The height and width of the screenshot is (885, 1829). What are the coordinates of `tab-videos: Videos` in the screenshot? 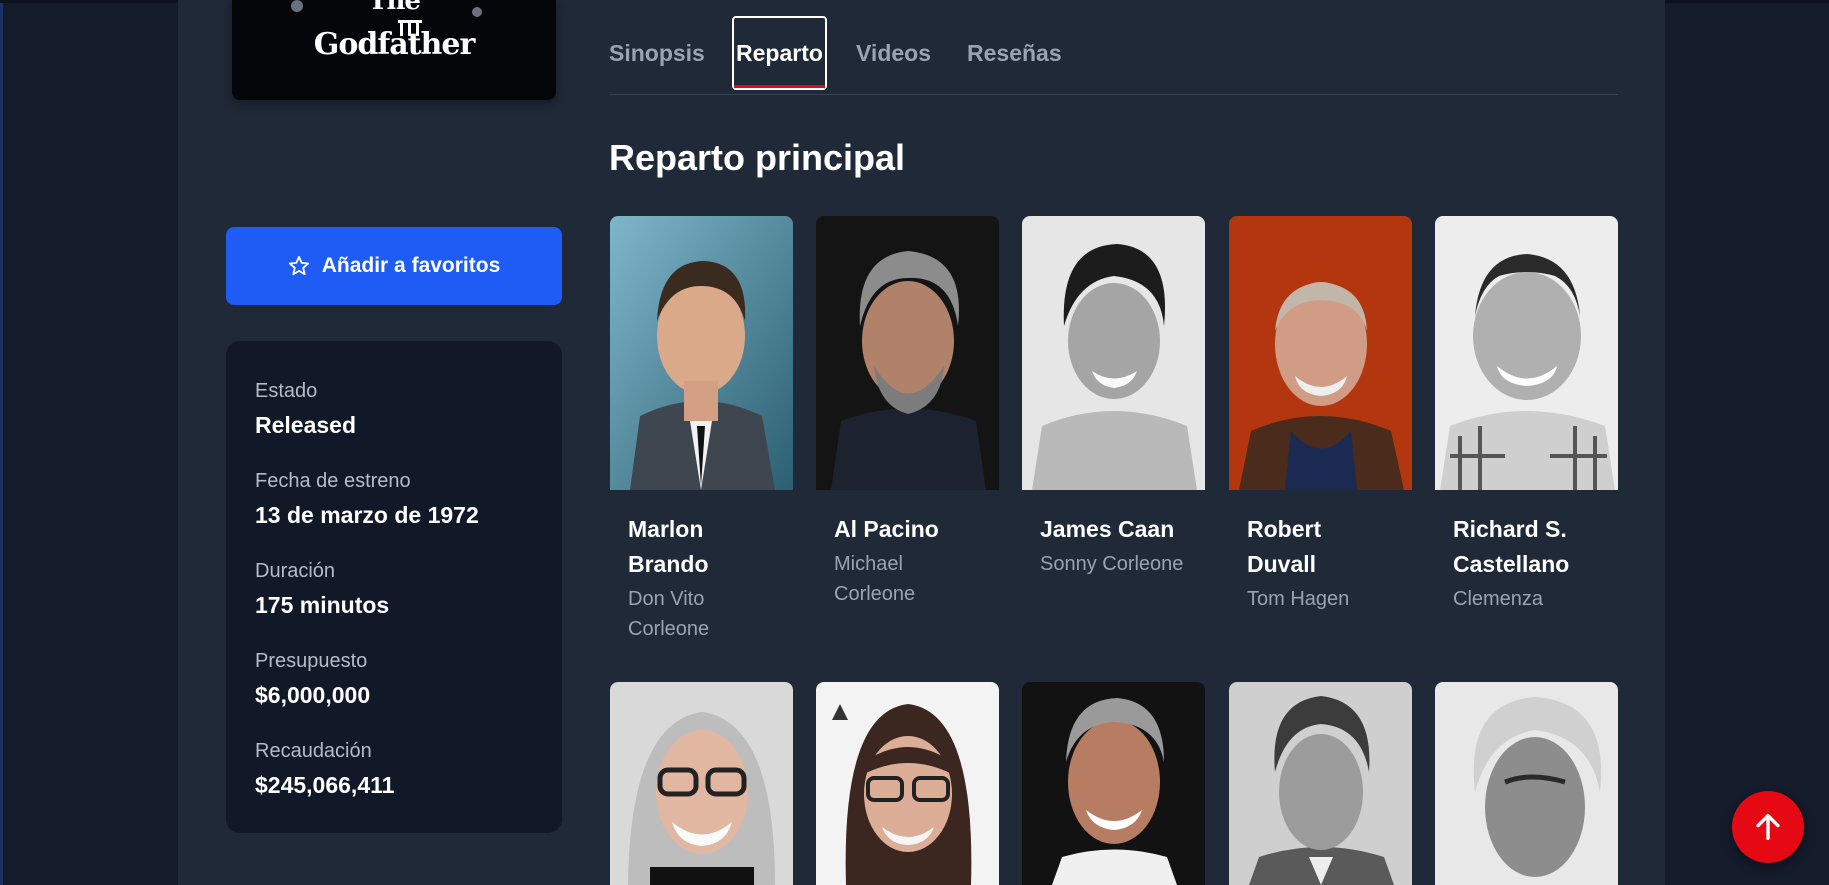 It's located at (893, 53).